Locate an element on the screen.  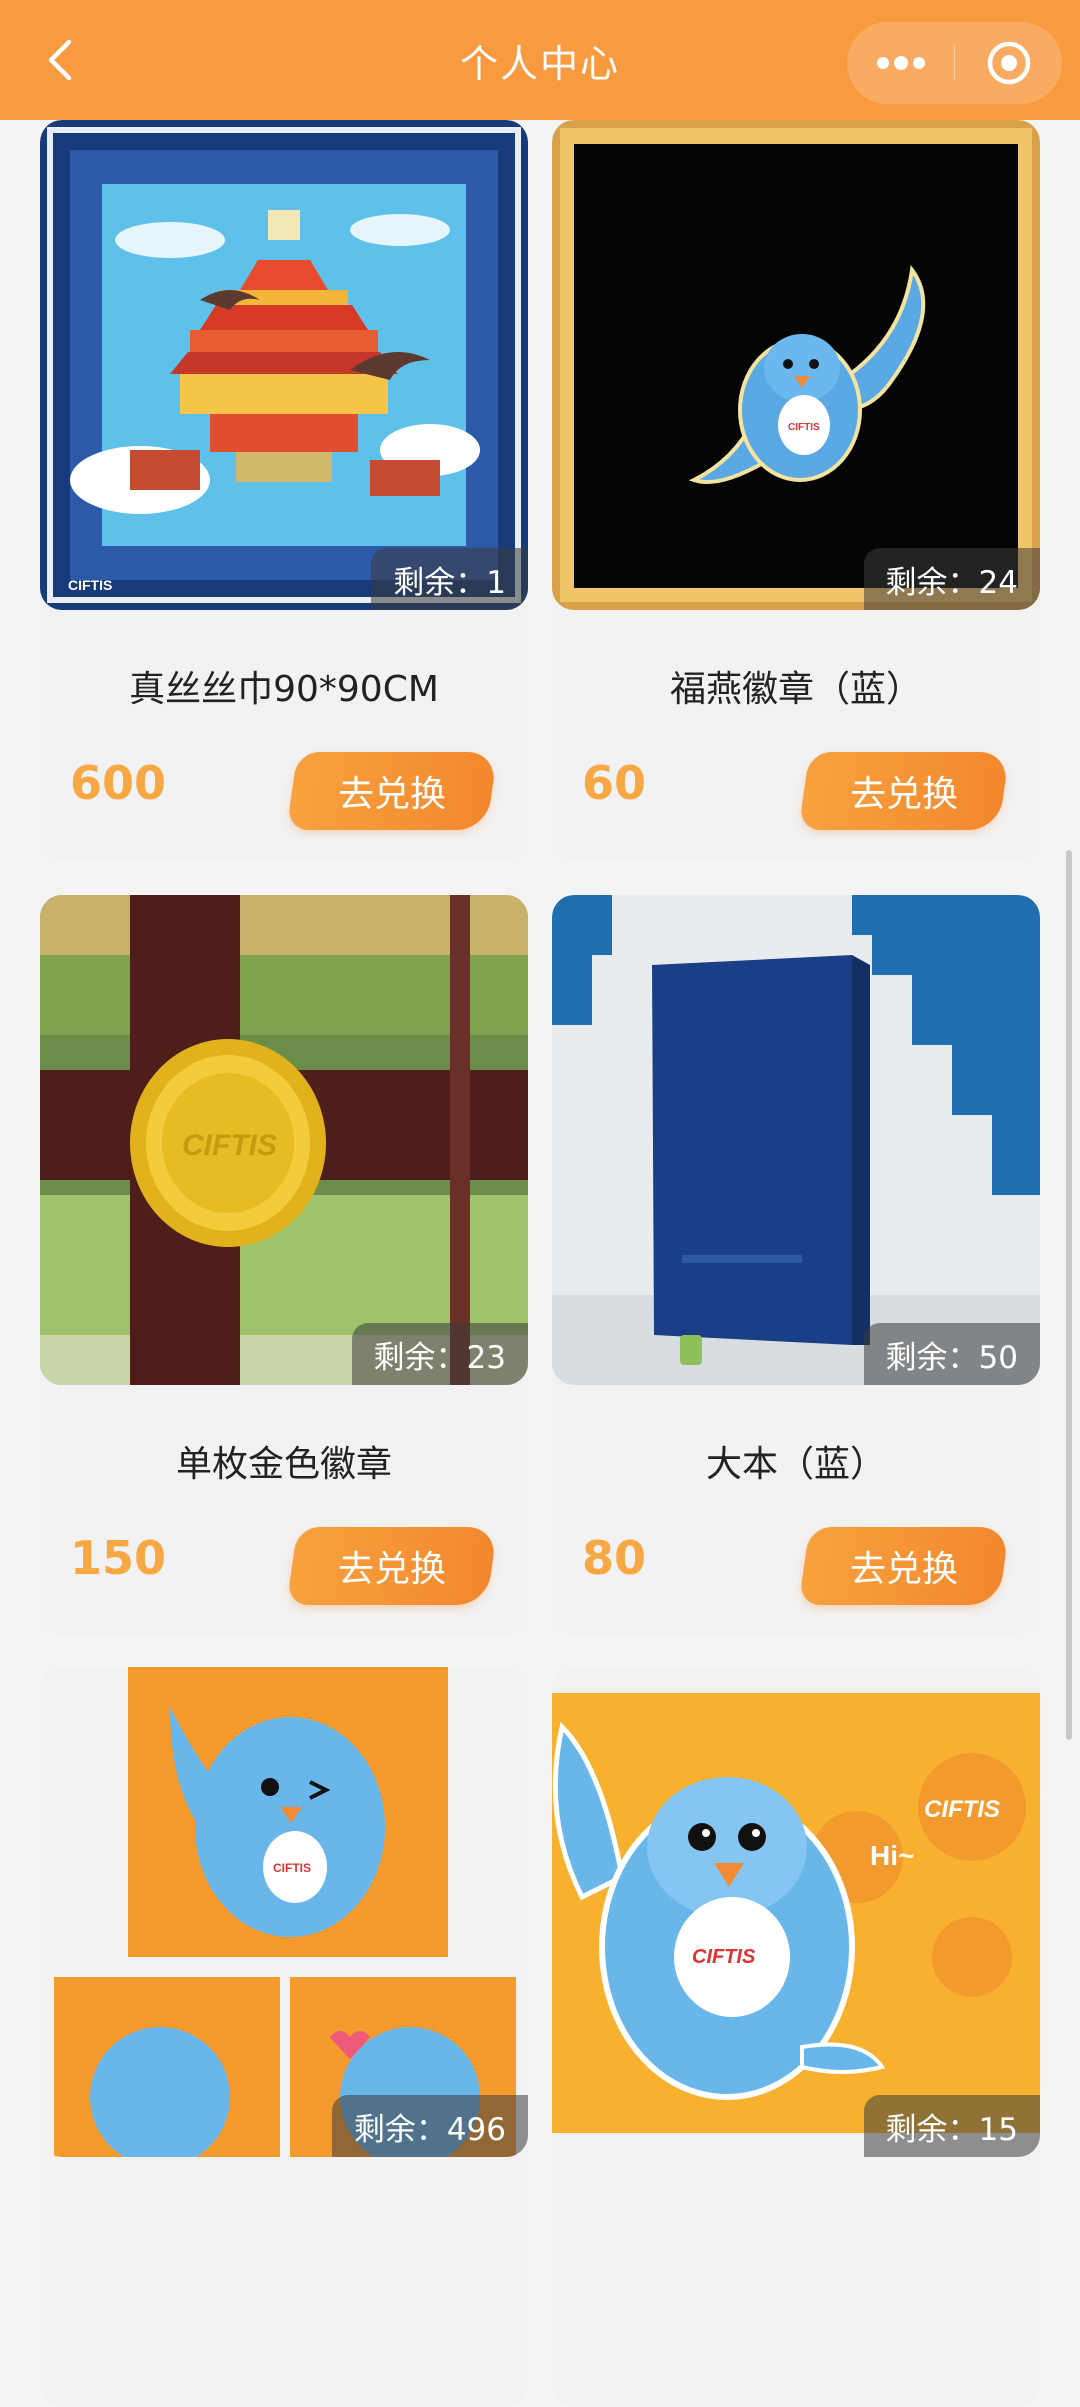
product-card-mascot-hi: Hi~ CIFTIS CIFTIS 剩余：15 is located at coordinates (796, 2037).